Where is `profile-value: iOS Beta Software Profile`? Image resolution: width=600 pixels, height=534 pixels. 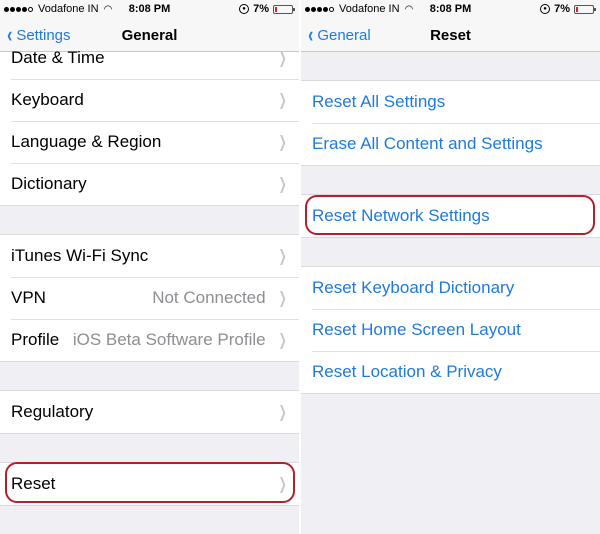
profile-value: iOS Beta Software Profile is located at coordinates (169, 339).